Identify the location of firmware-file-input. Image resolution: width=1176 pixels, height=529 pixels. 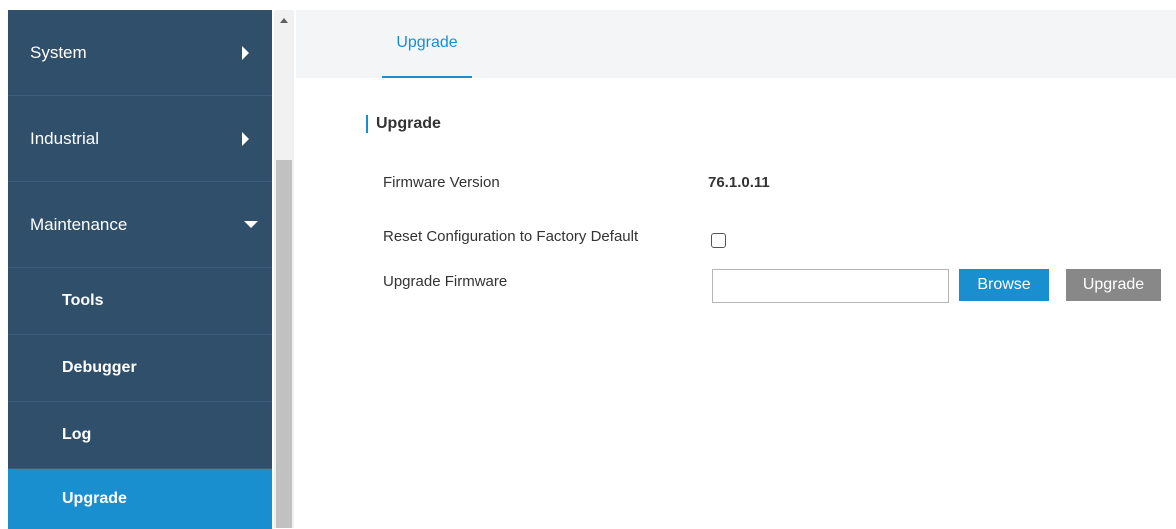
(830, 286).